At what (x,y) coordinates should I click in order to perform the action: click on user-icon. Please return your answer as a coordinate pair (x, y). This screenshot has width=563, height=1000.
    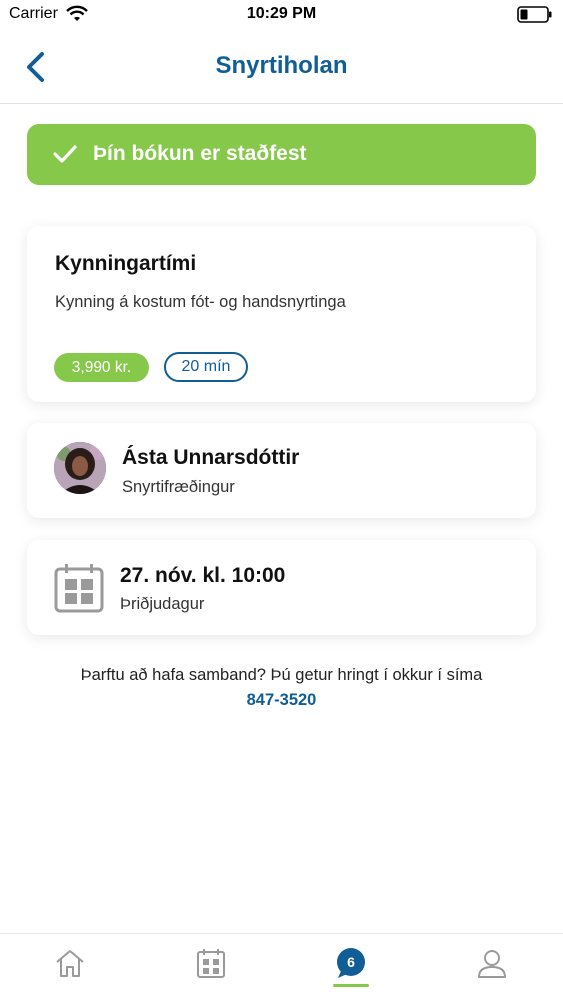
    Looking at the image, I should click on (492, 964).